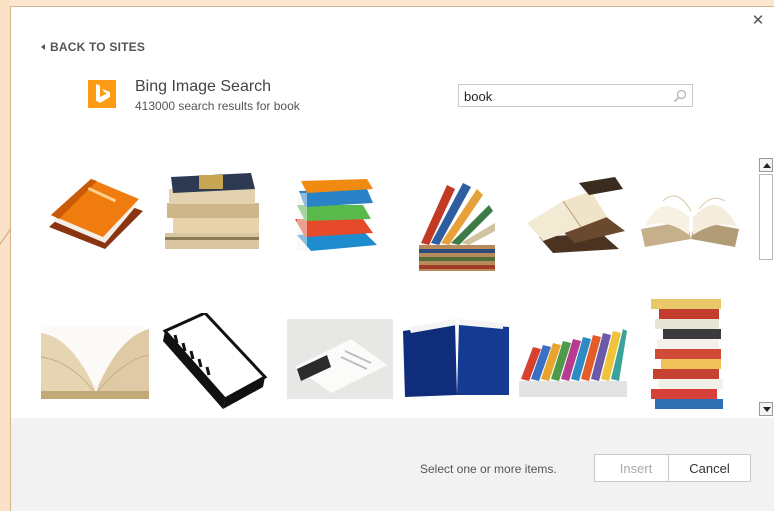 This screenshot has height=511, width=774. What do you see at coordinates (102, 94) in the screenshot?
I see `bing-logo-icon` at bounding box center [102, 94].